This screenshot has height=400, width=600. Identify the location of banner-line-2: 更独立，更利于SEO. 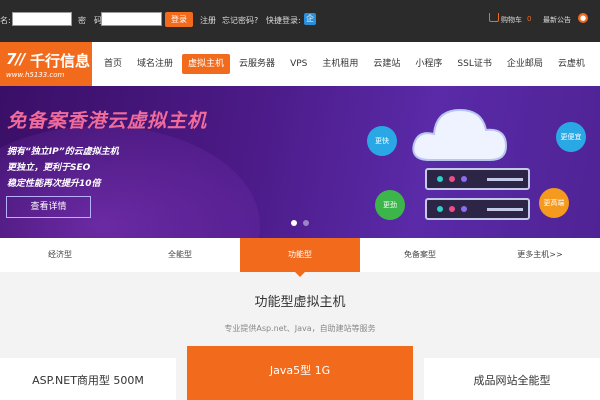
(49, 168).